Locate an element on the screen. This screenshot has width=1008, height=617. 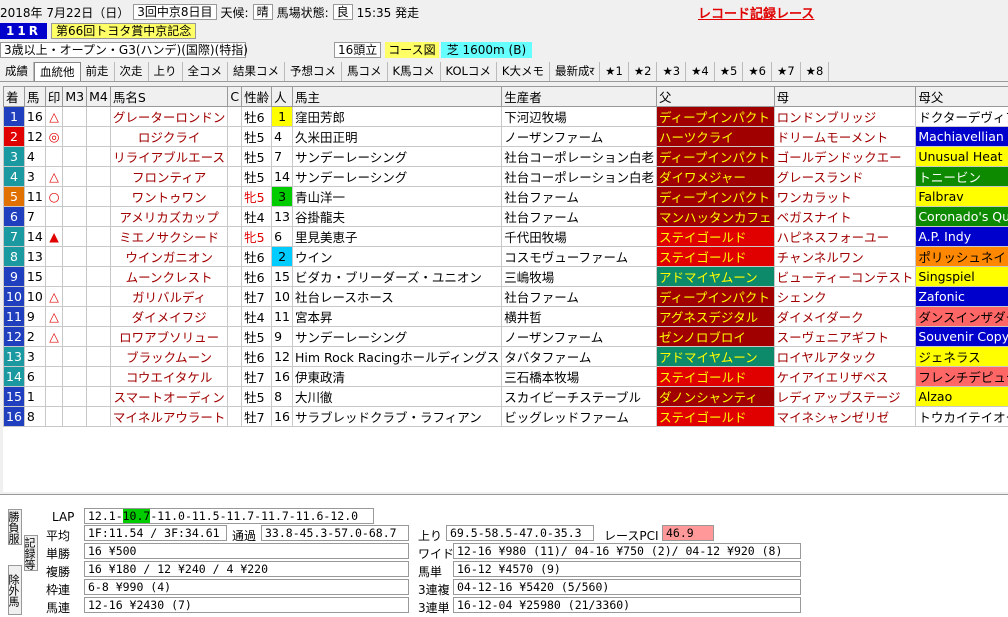
tab-scratched: 除外馬 is located at coordinates (14, 590).